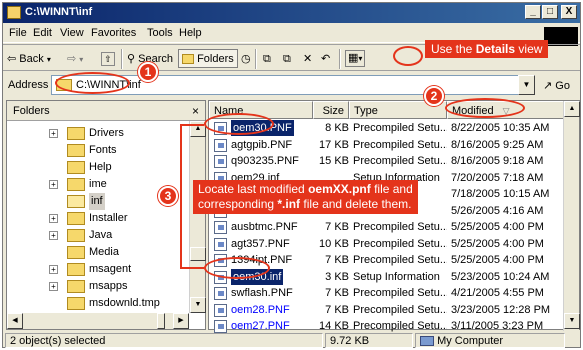 The width and height of the screenshot is (583, 350). What do you see at coordinates (110, 269) in the screenshot?
I see `tree-item-label: msagent` at bounding box center [110, 269].